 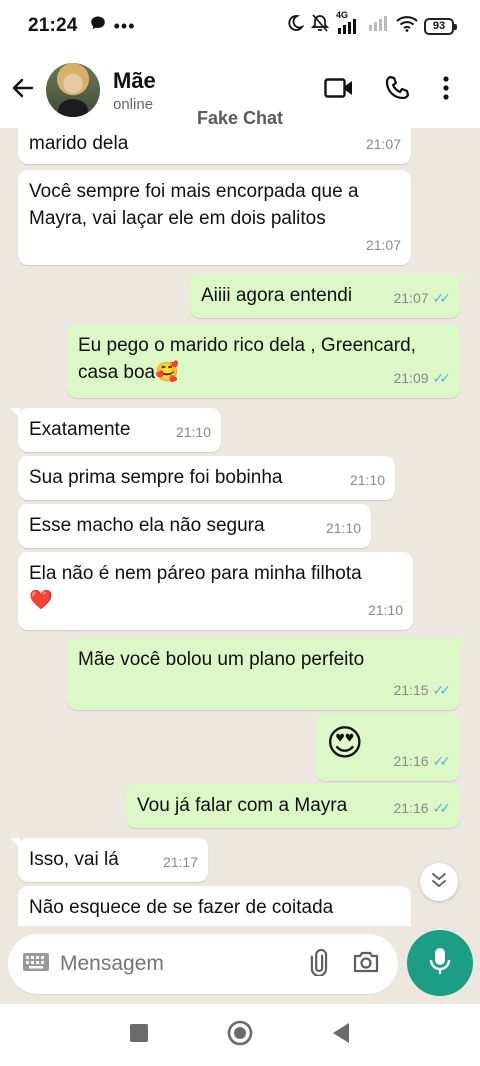 I want to click on network-label: 4G, so click(x=342, y=15).